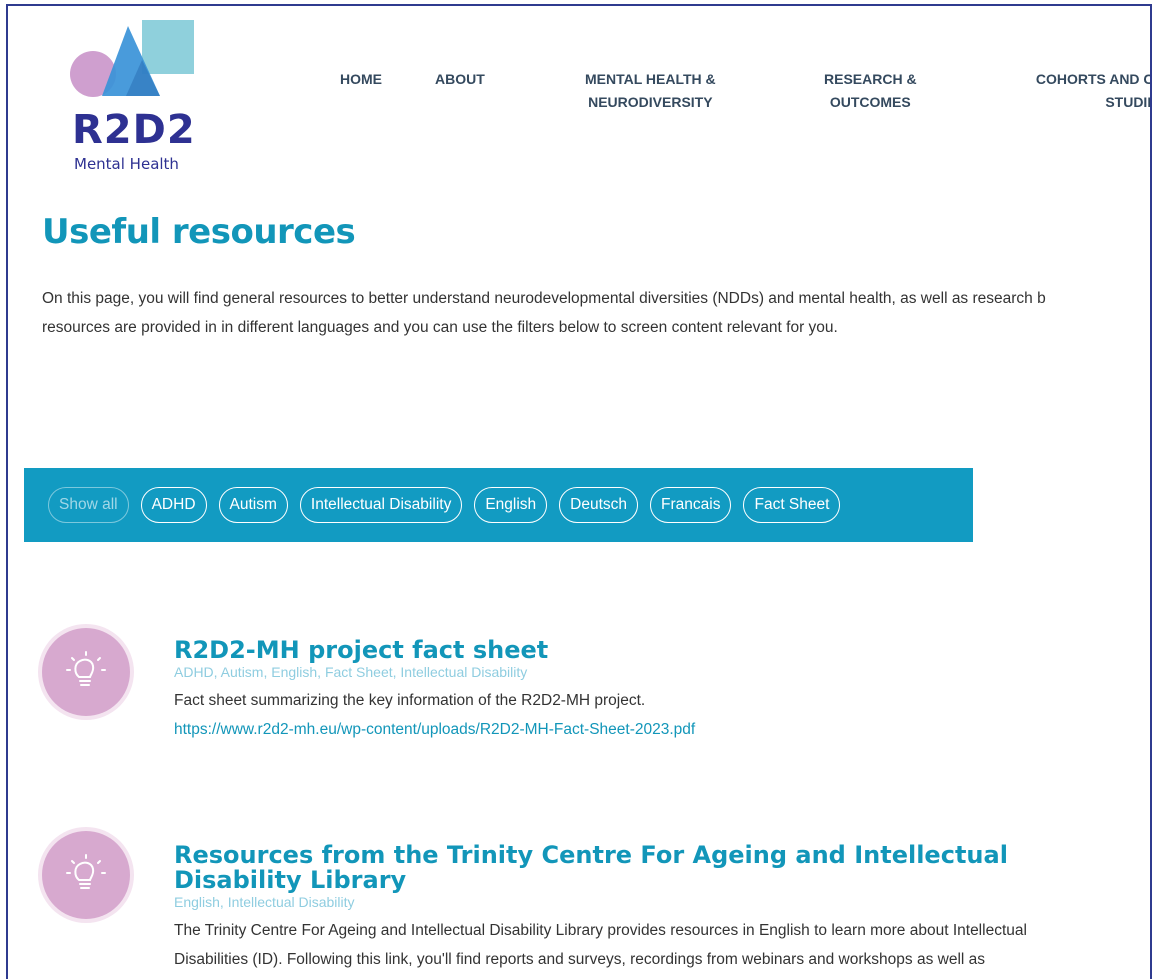 The image size is (1156, 979). What do you see at coordinates (264, 902) in the screenshot?
I see `resource-tags: English, Intellectual Disability` at bounding box center [264, 902].